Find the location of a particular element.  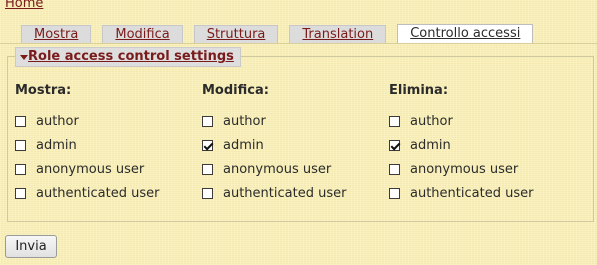

column-title-elimina: Elimina: is located at coordinates (419, 90).